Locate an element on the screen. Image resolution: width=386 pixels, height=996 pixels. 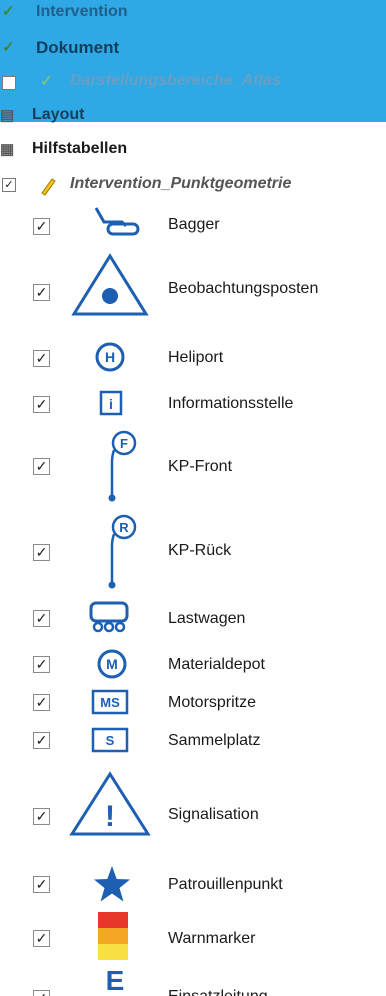
layer-label: Warnmarker is located at coordinates (212, 938).